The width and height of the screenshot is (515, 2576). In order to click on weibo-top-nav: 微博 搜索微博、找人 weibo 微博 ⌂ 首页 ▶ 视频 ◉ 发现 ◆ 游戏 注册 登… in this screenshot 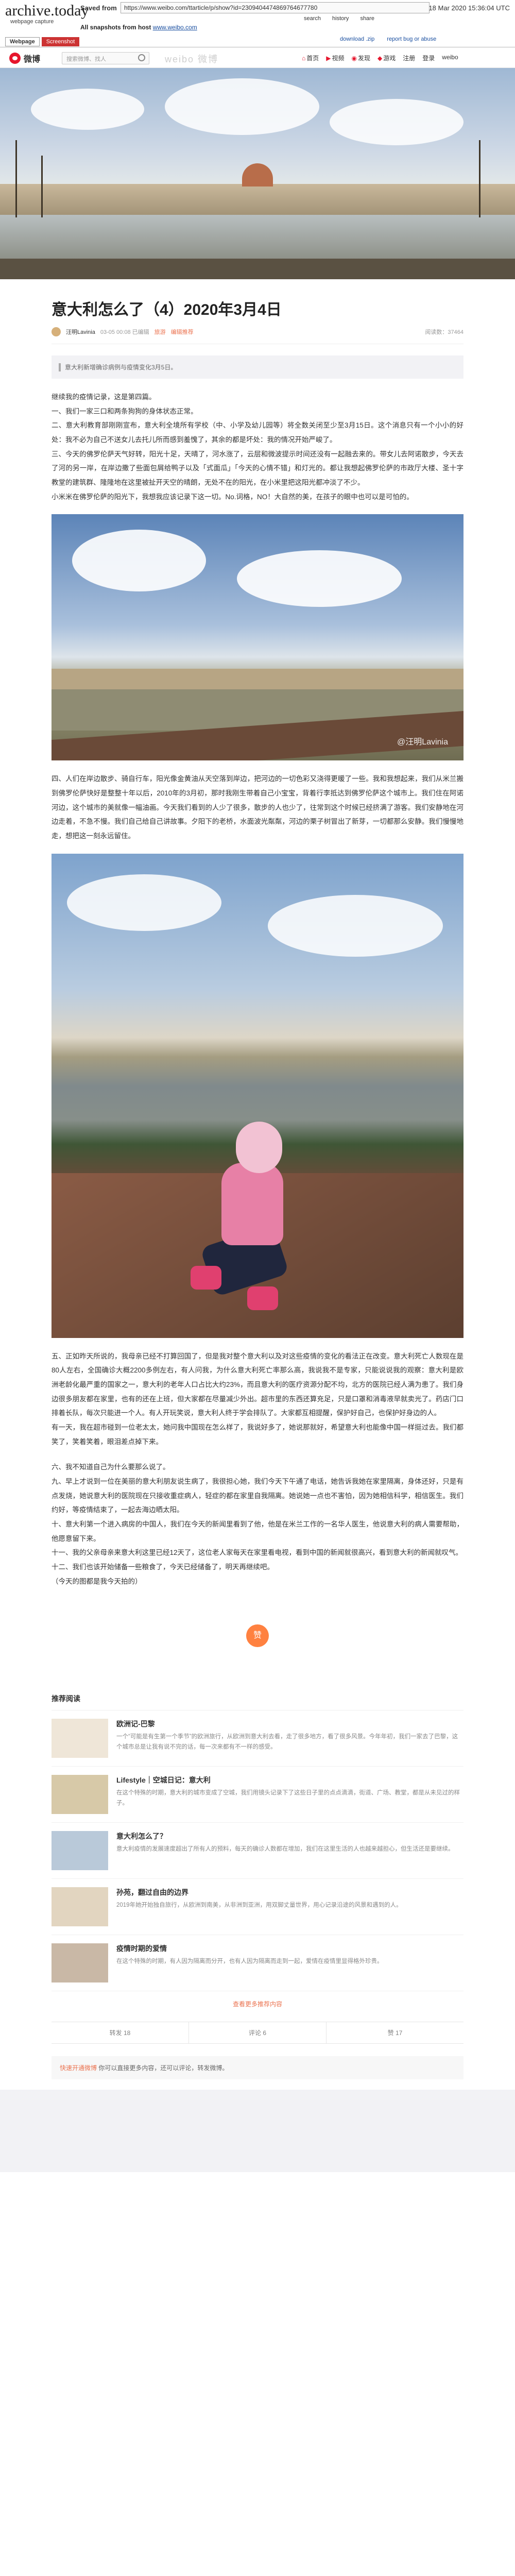, I will do `click(257, 57)`.